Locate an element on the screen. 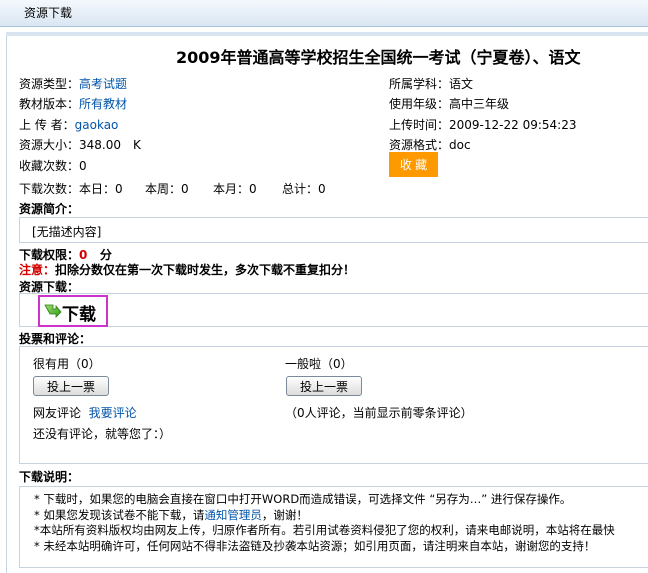 The width and height of the screenshot is (648, 573). uploader-link: gaokao is located at coordinates (97, 125).